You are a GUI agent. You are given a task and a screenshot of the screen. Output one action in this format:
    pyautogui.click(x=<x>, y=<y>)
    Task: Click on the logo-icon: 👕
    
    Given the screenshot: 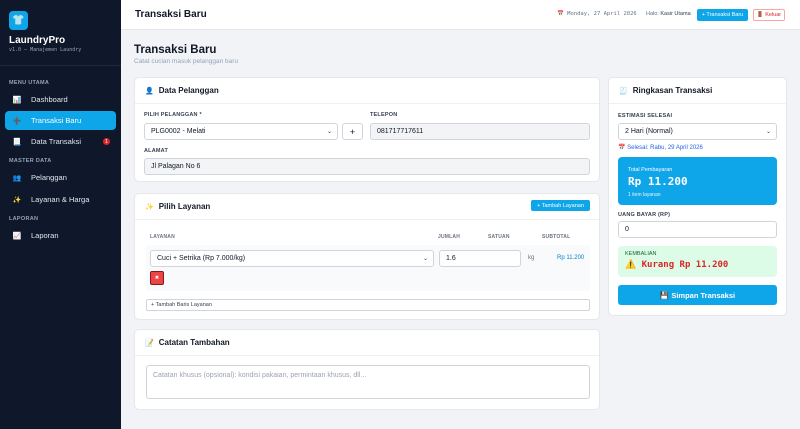 What is the action you would take?
    pyautogui.click(x=18, y=20)
    